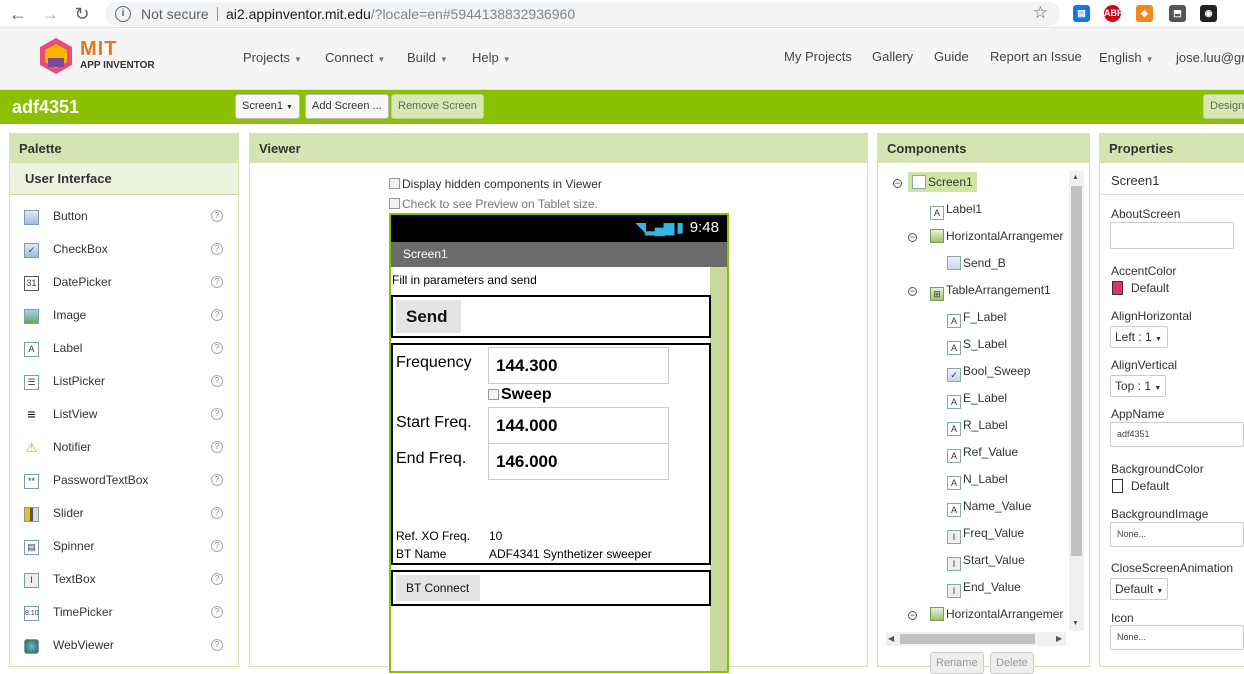 This screenshot has height=674, width=1244. I want to click on palette-item-datepicker: 31 DatePicker?, so click(124, 282).